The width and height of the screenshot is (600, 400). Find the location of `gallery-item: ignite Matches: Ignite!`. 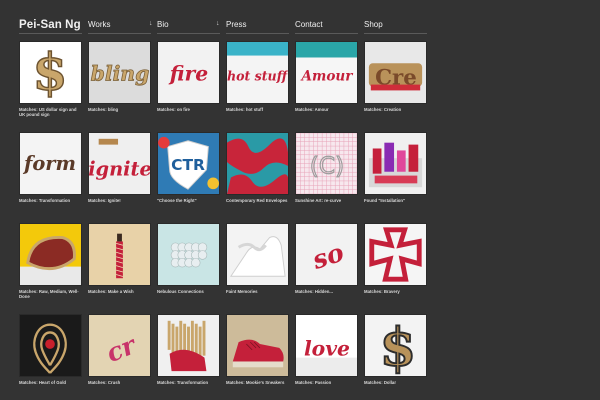

gallery-item: ignite Matches: Ignite! is located at coordinates (119, 177).